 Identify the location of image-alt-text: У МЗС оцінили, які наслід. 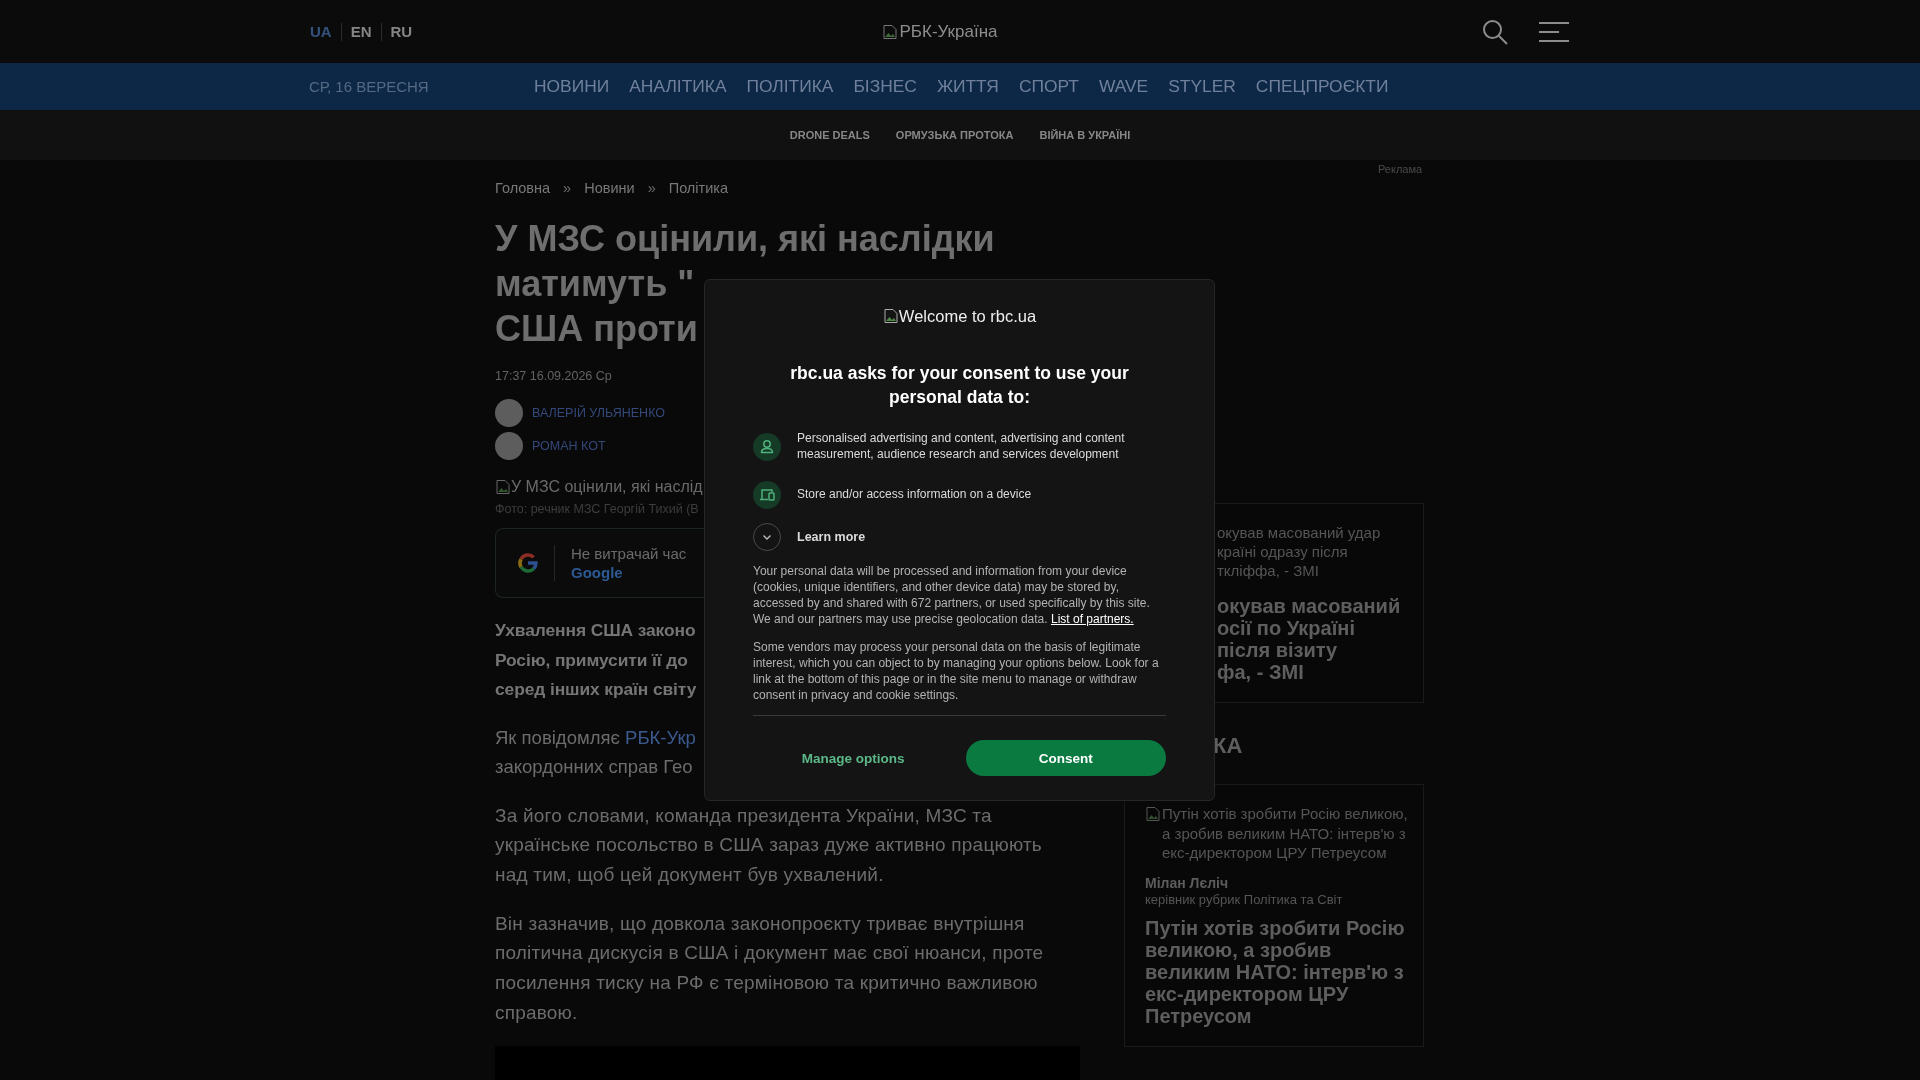
(607, 487).